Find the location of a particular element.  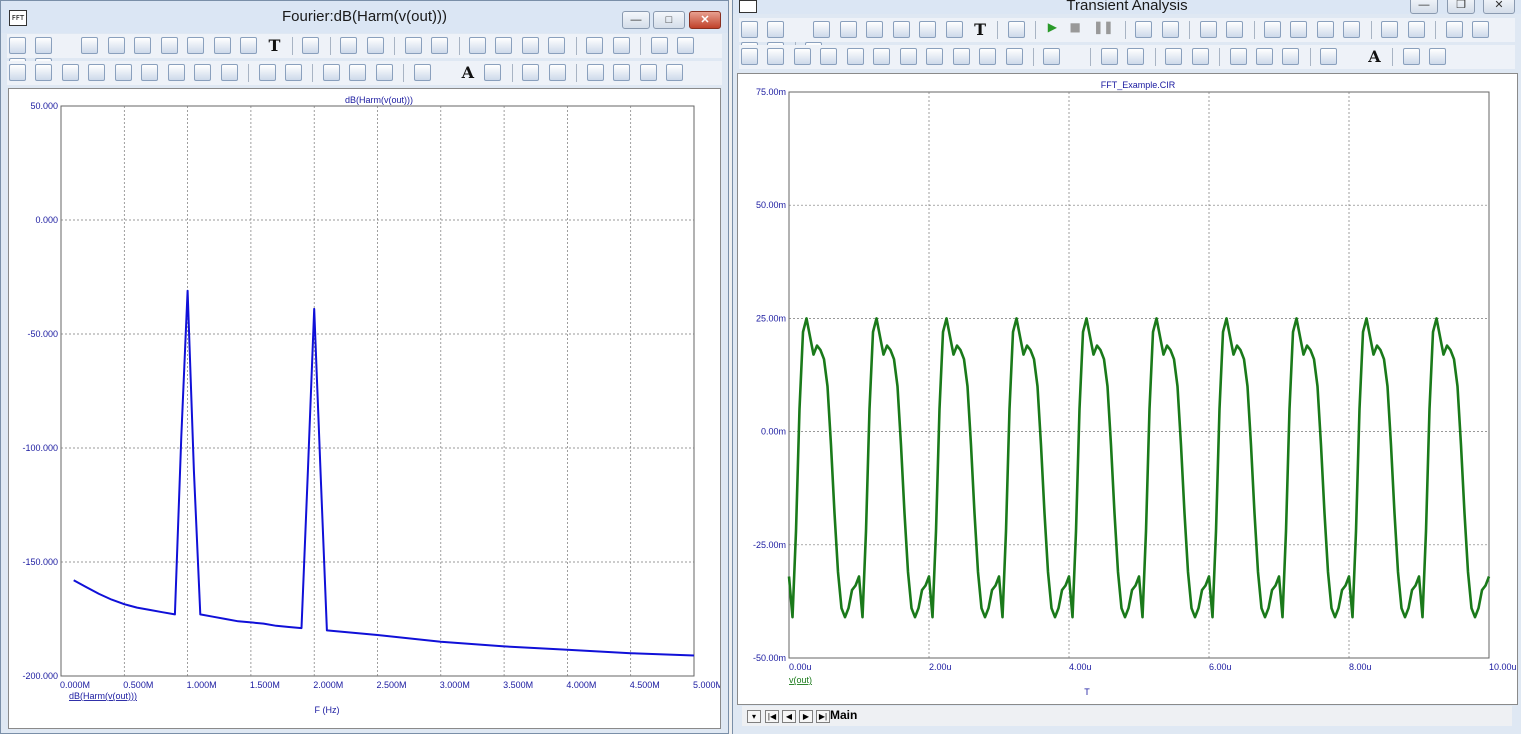

align-right-icon is located at coordinates (622, 72).